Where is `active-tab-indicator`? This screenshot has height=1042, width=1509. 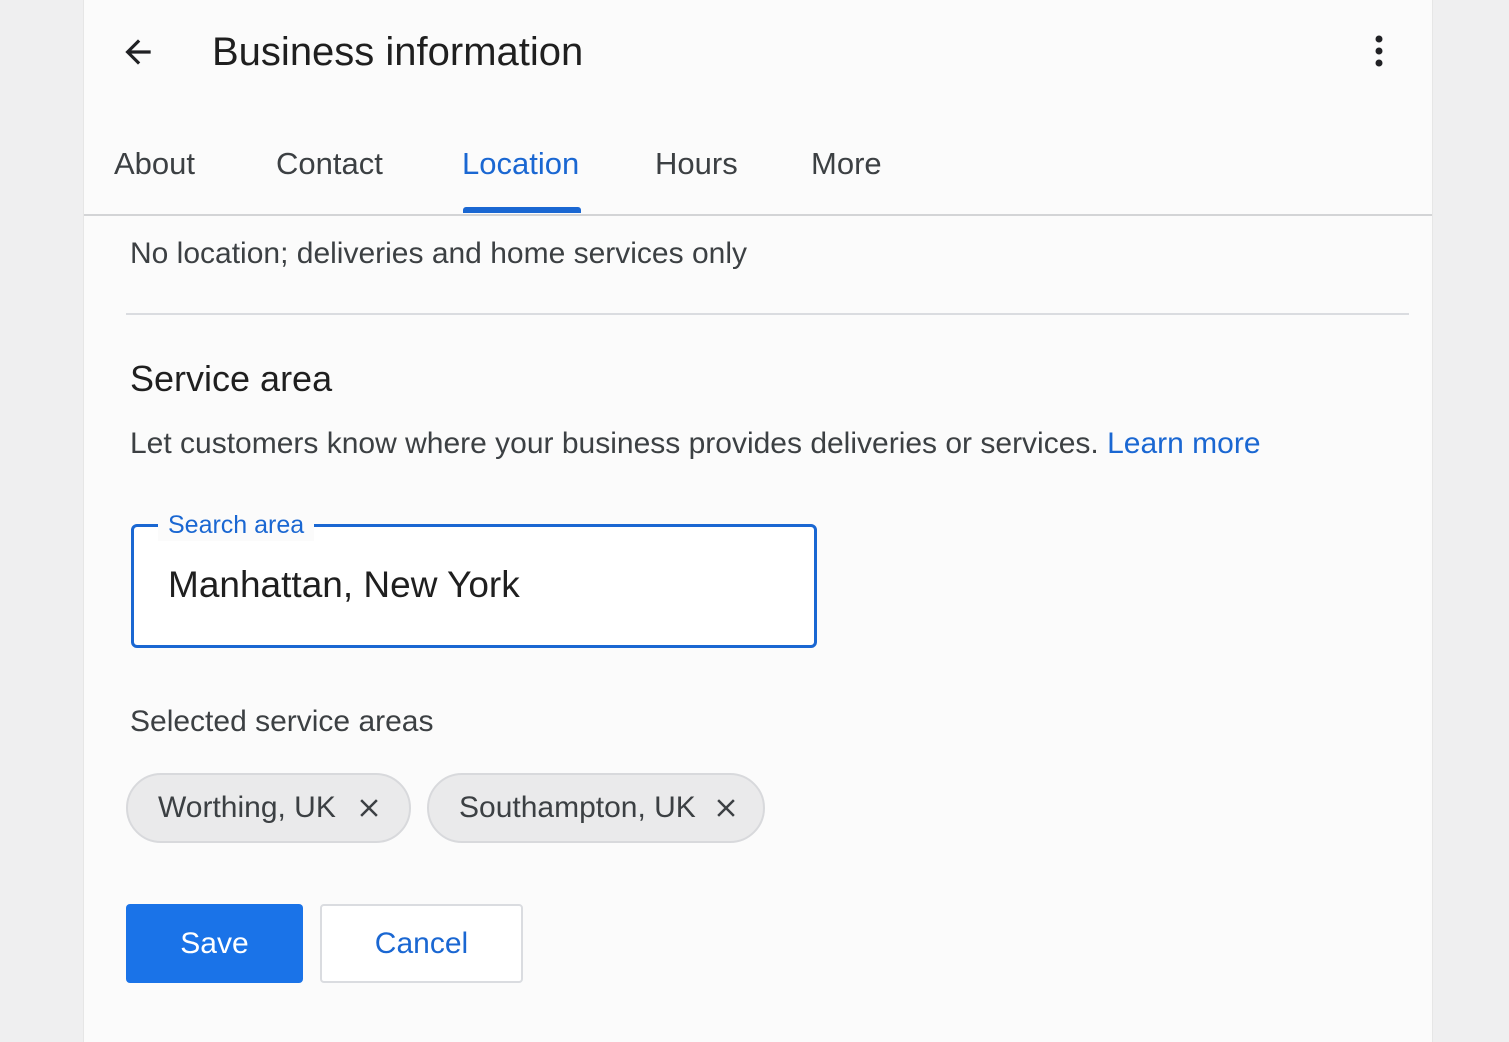 active-tab-indicator is located at coordinates (522, 210).